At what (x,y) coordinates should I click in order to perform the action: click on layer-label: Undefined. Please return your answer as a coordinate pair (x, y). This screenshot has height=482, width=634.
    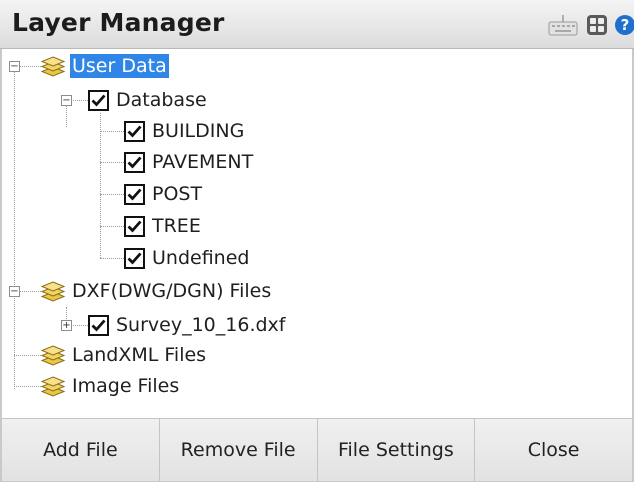
    Looking at the image, I should click on (201, 258).